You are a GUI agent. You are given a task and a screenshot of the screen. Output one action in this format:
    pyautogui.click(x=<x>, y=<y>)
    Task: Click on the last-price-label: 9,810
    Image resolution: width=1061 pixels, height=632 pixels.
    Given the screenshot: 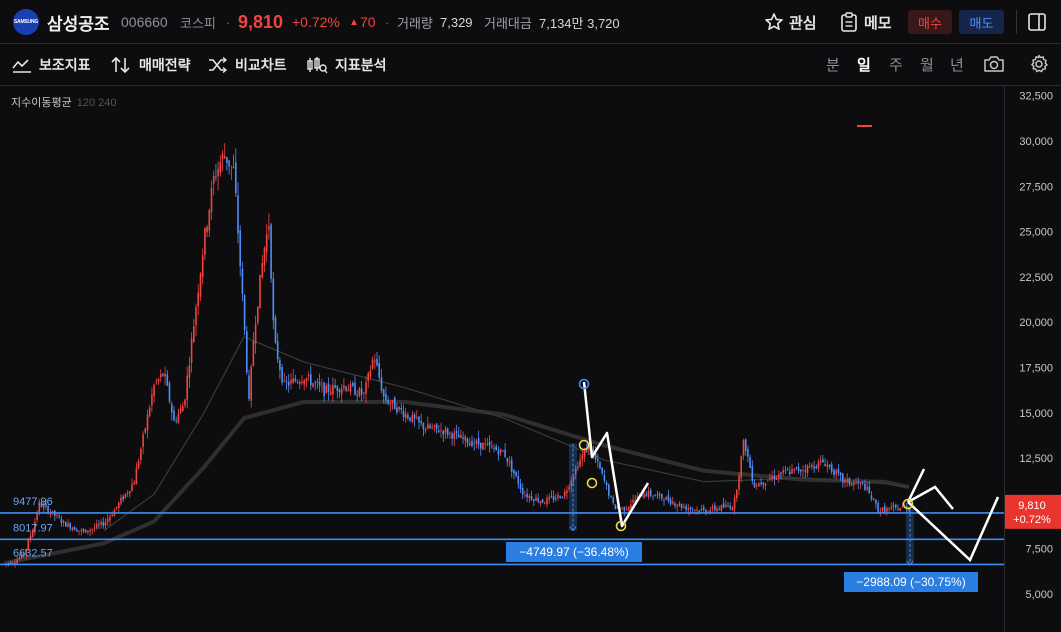 What is the action you would take?
    pyautogui.click(x=1032, y=506)
    